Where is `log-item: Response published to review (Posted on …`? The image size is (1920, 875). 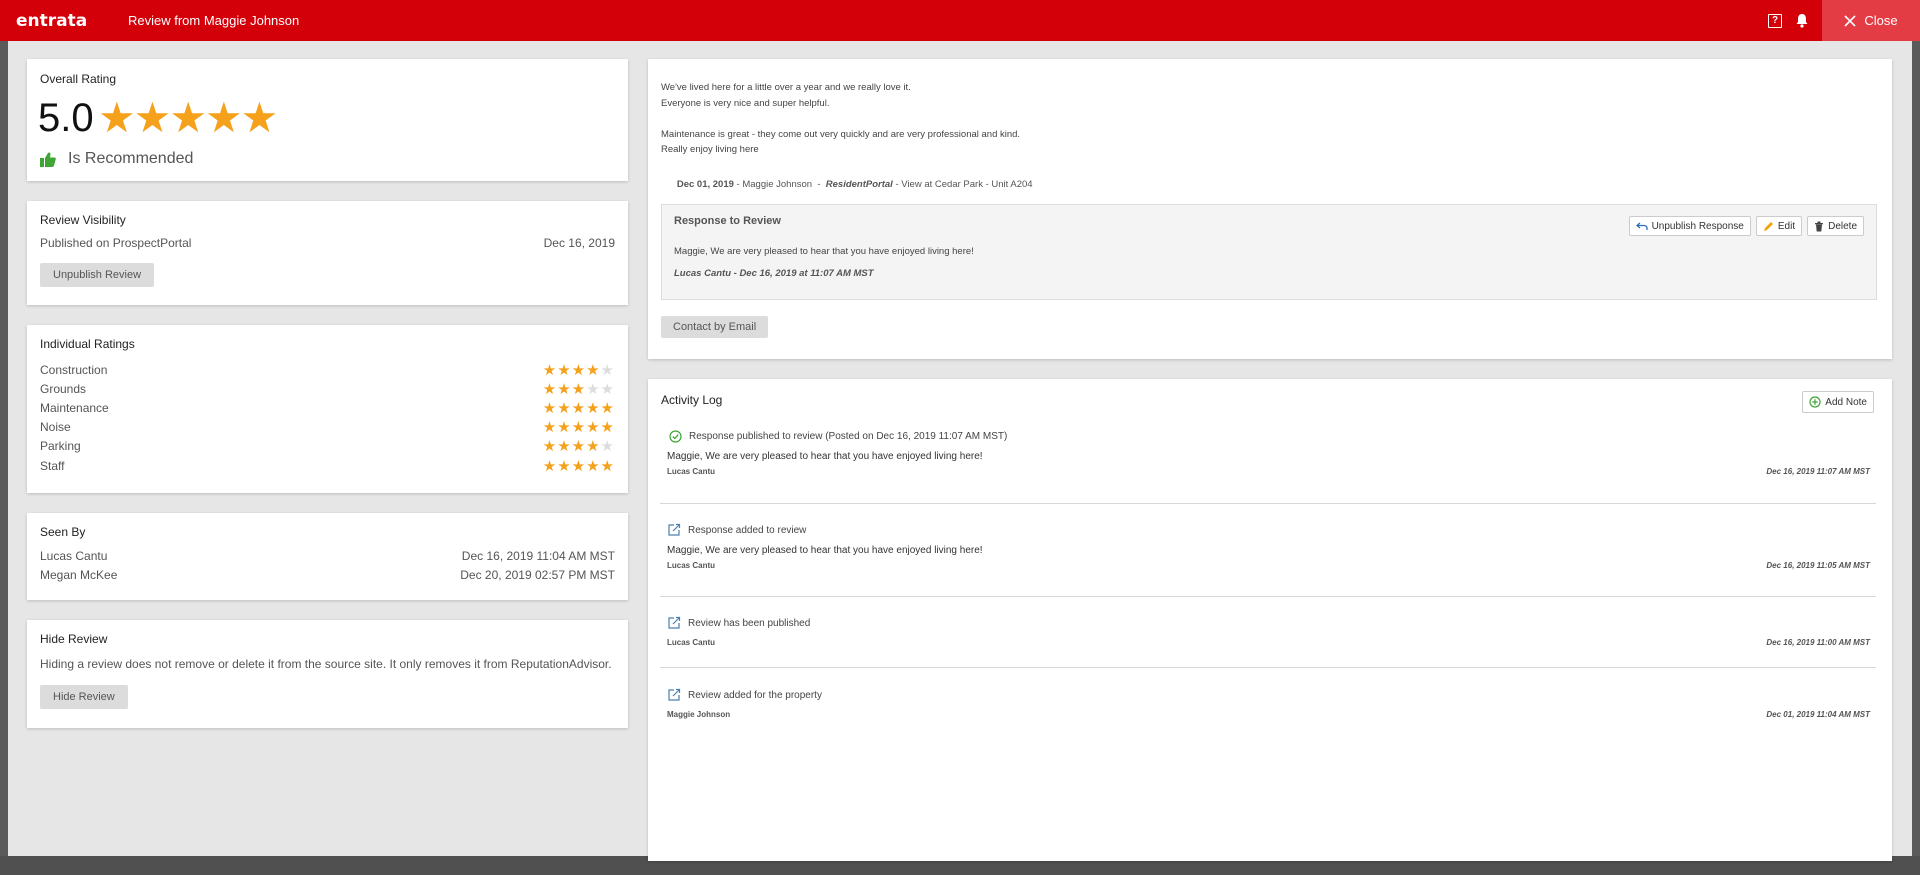
log-item: Response published to review (Posted on … is located at coordinates (1268, 453).